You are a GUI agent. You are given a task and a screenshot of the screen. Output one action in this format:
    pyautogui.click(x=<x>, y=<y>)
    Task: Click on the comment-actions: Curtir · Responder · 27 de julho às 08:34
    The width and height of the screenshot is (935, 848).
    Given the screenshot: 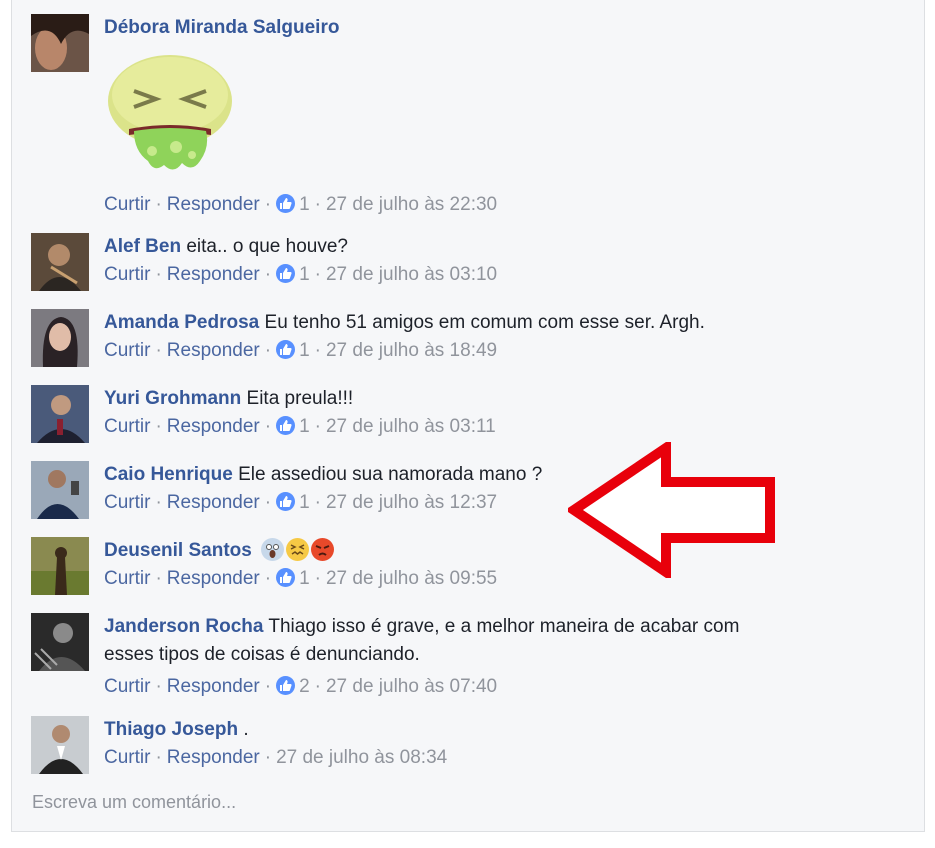 What is the action you would take?
    pyautogui.click(x=276, y=757)
    